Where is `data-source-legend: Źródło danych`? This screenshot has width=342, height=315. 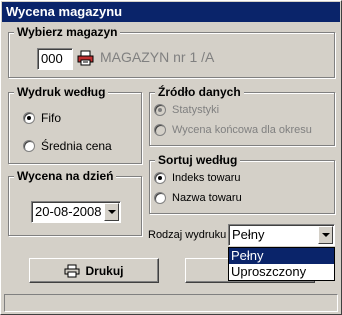
data-source-legend: Źródło danych is located at coordinates (199, 92).